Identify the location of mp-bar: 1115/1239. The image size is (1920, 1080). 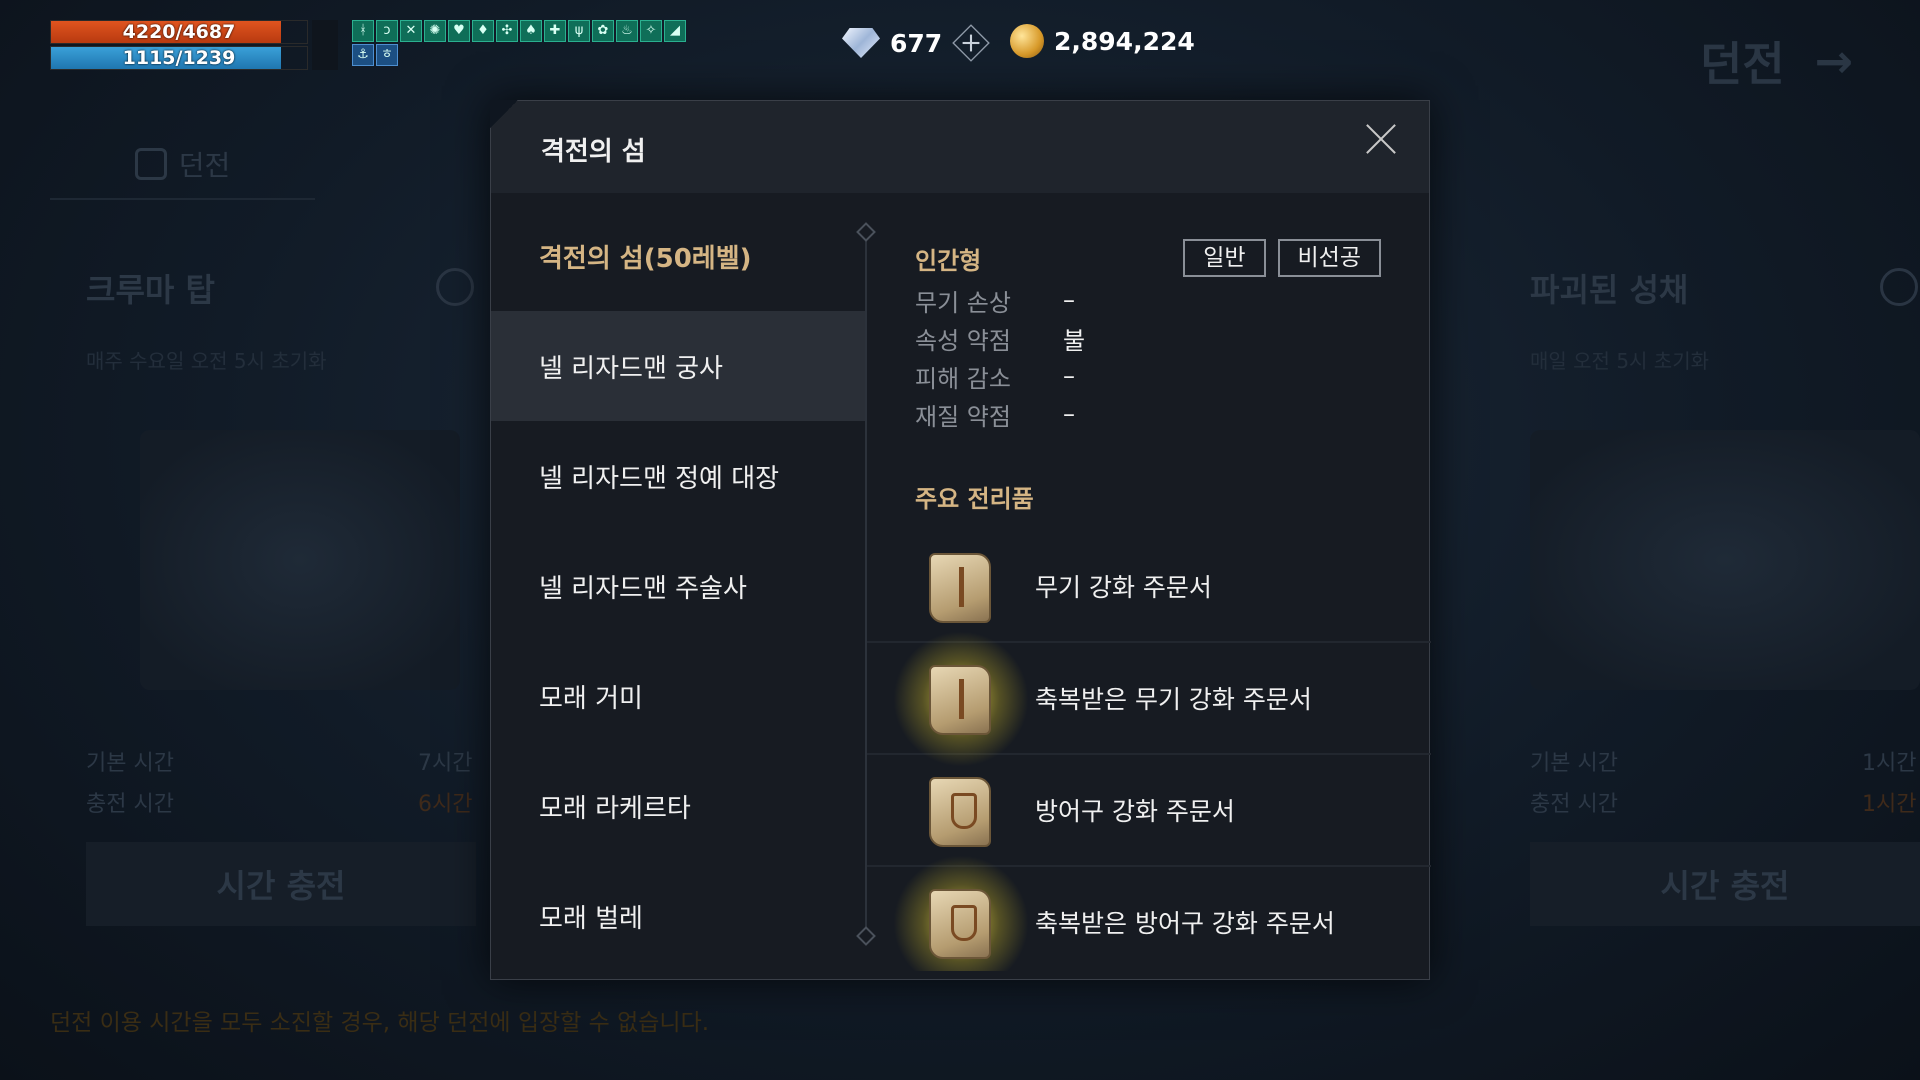
(179, 58).